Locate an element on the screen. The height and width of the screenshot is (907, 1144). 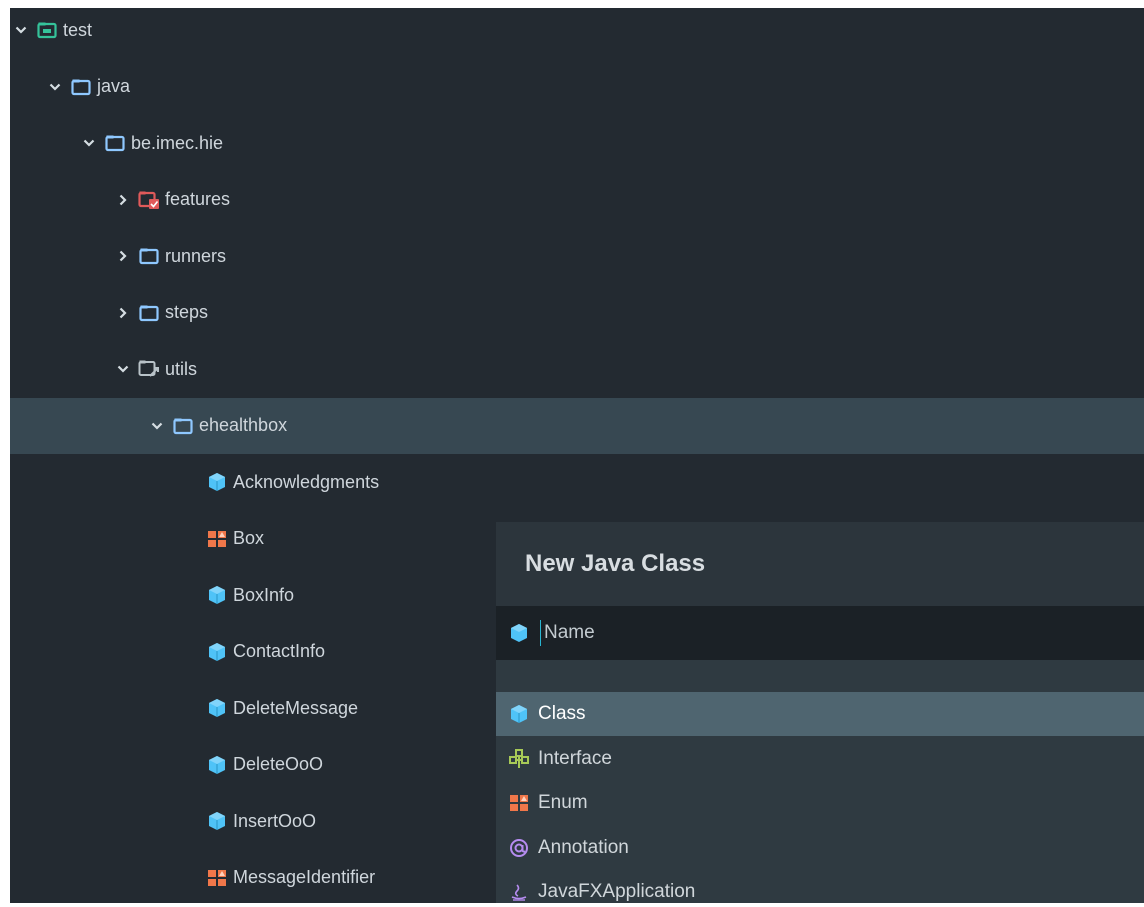
tree-item-java: java is located at coordinates (577, 87).